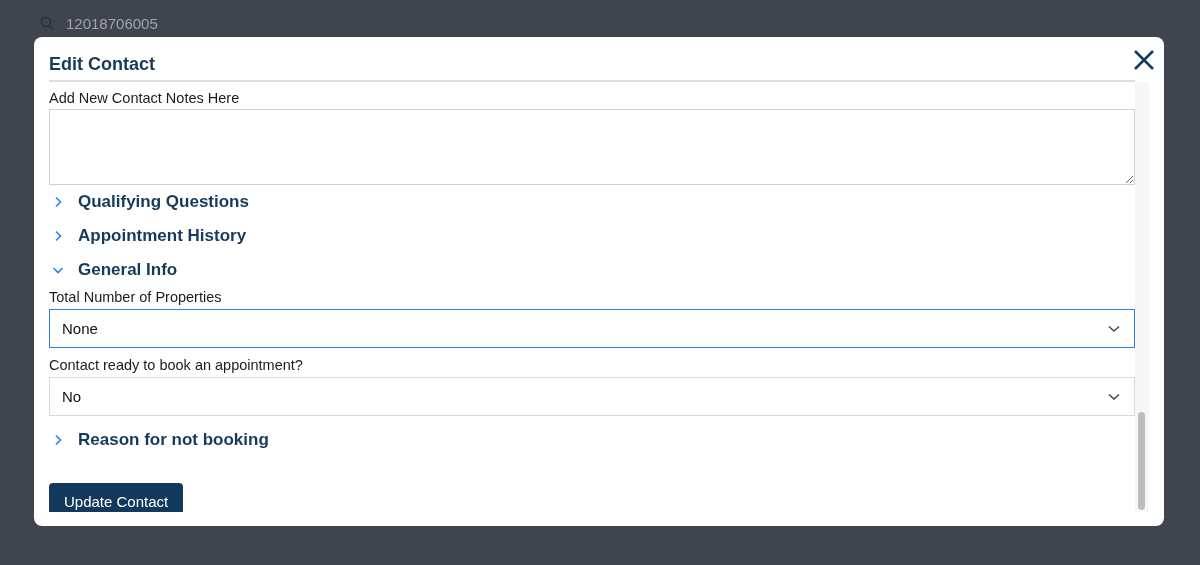 The height and width of the screenshot is (565, 1200). What do you see at coordinates (102, 64) in the screenshot?
I see `dialog-title: Edit Contact` at bounding box center [102, 64].